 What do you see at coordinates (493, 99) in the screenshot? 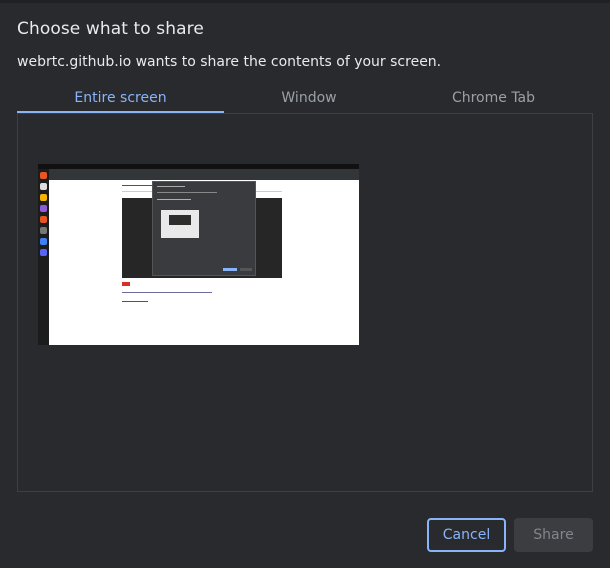
I see `tab-chrome-tab: Chrome Tab` at bounding box center [493, 99].